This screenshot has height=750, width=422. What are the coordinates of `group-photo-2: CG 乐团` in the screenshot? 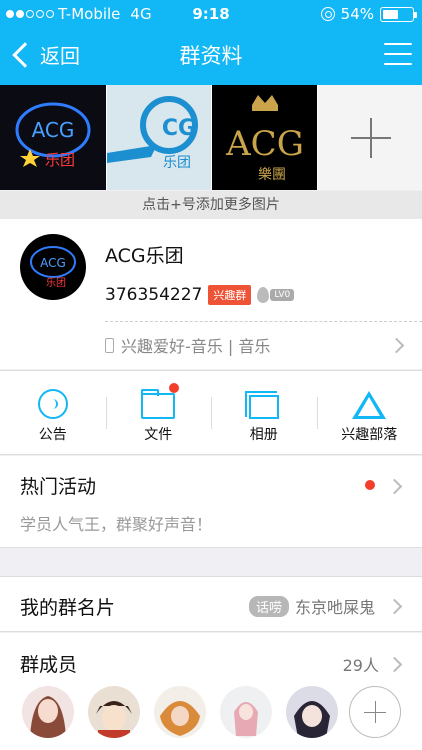 It's located at (158, 137).